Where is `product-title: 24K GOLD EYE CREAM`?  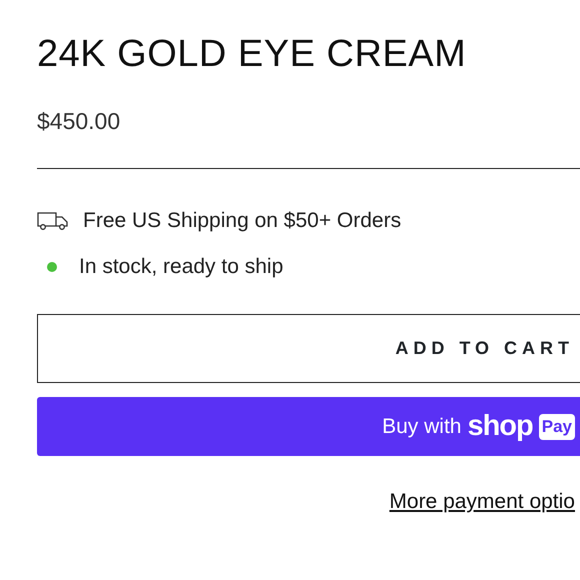 product-title: 24K GOLD EYE CREAM is located at coordinates (252, 55).